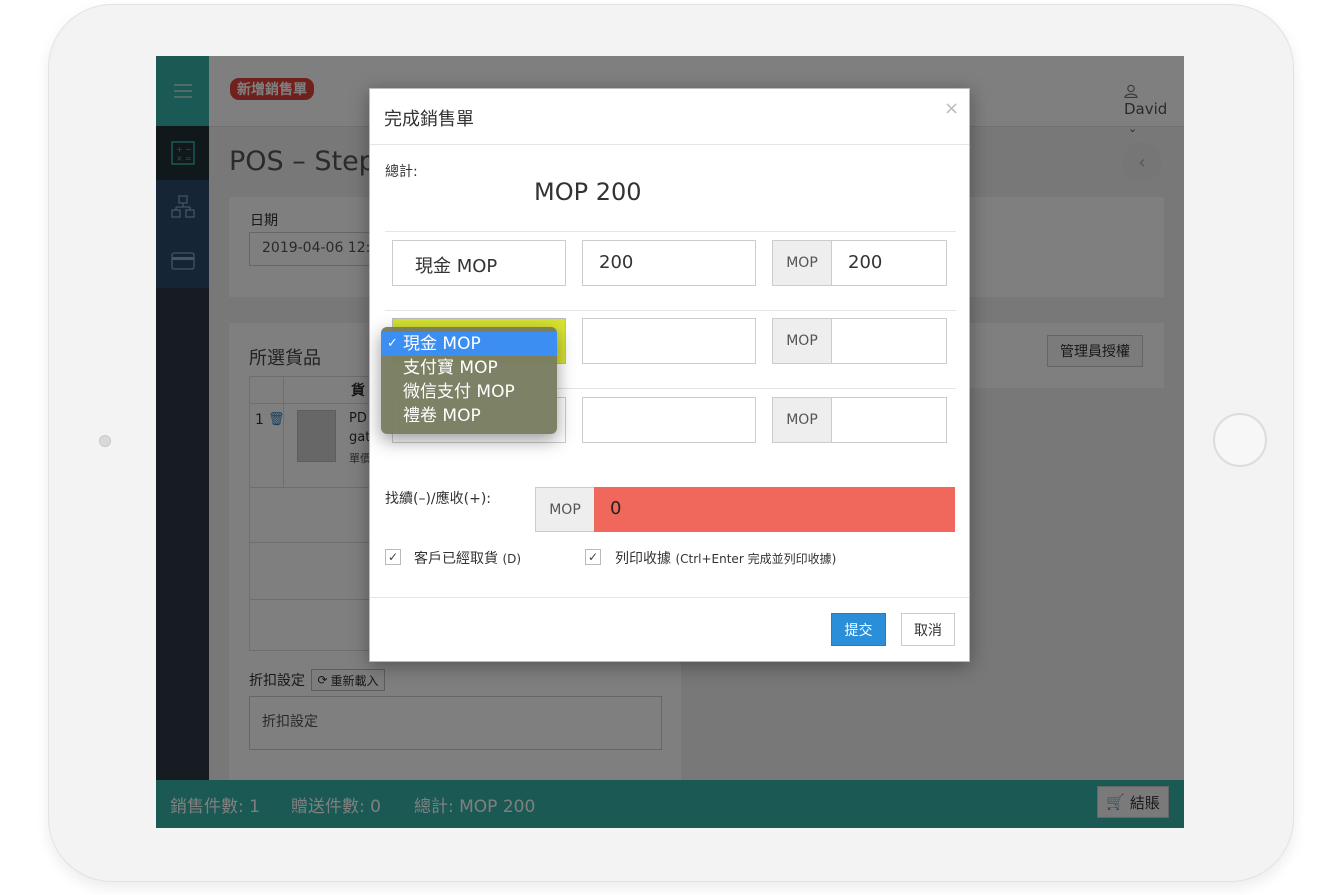  What do you see at coordinates (469, 368) in the screenshot?
I see `dropdown-option-alipay: 支付寶 MOP` at bounding box center [469, 368].